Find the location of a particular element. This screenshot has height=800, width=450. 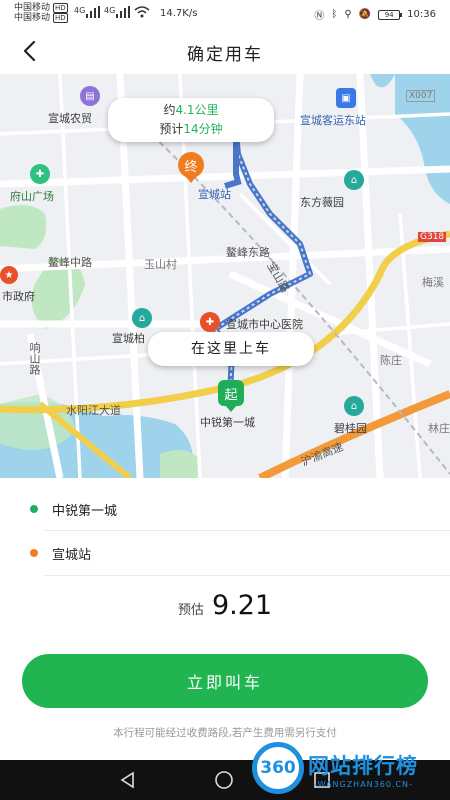

label-aofeng-east: 鳌峰东路 is located at coordinates (248, 252).